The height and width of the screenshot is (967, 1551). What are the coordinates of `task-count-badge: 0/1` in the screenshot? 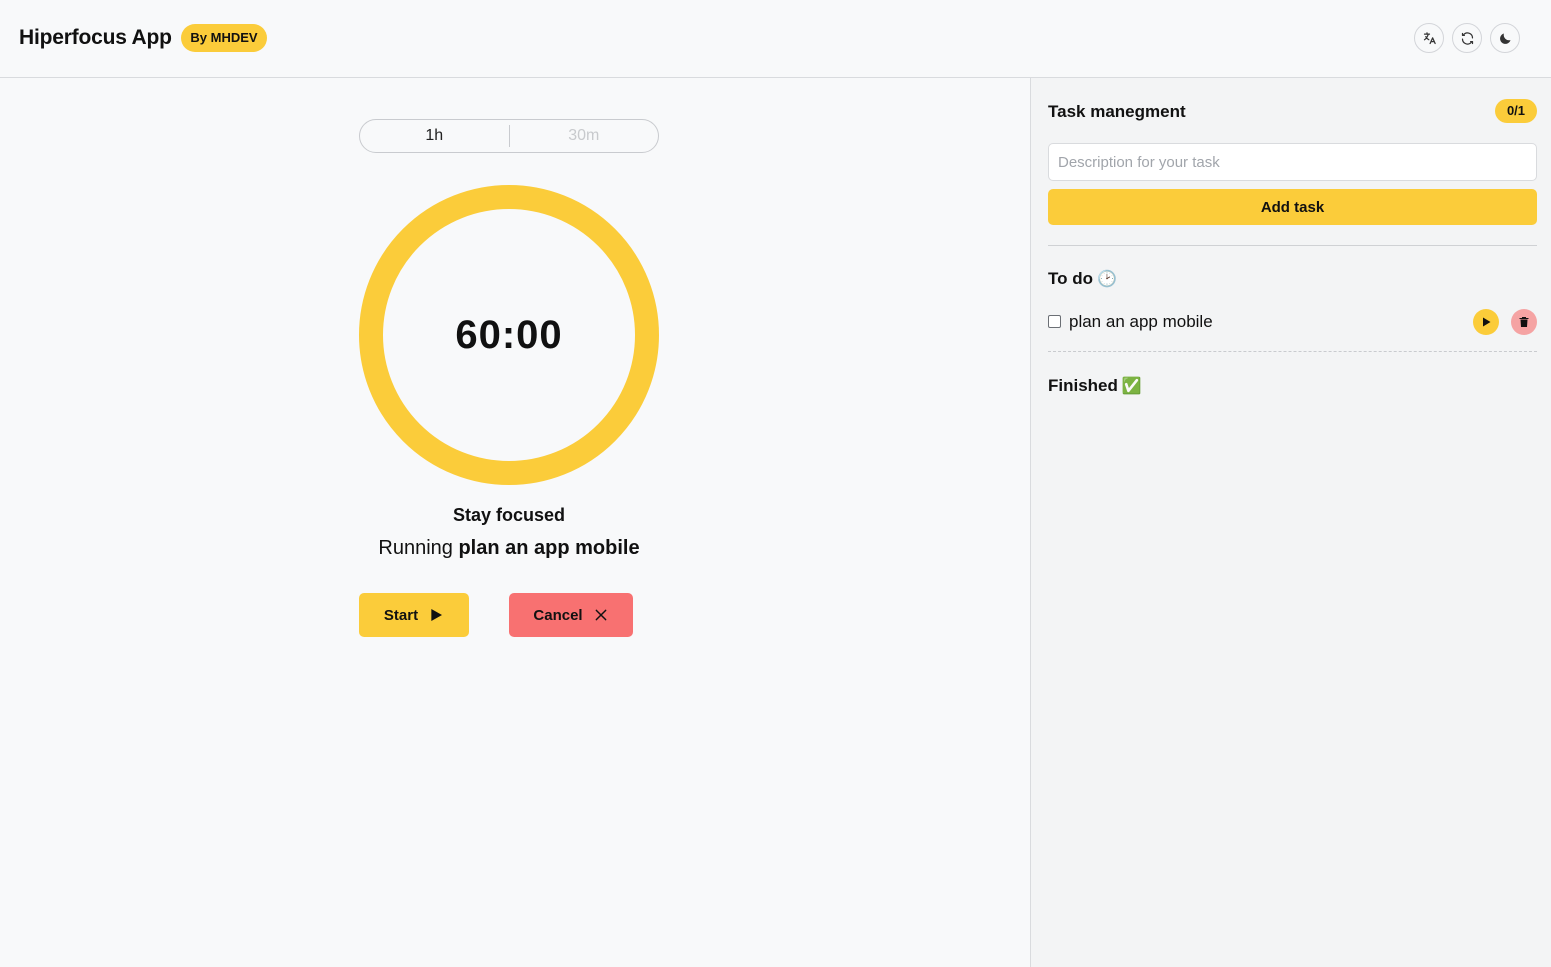 It's located at (1516, 111).